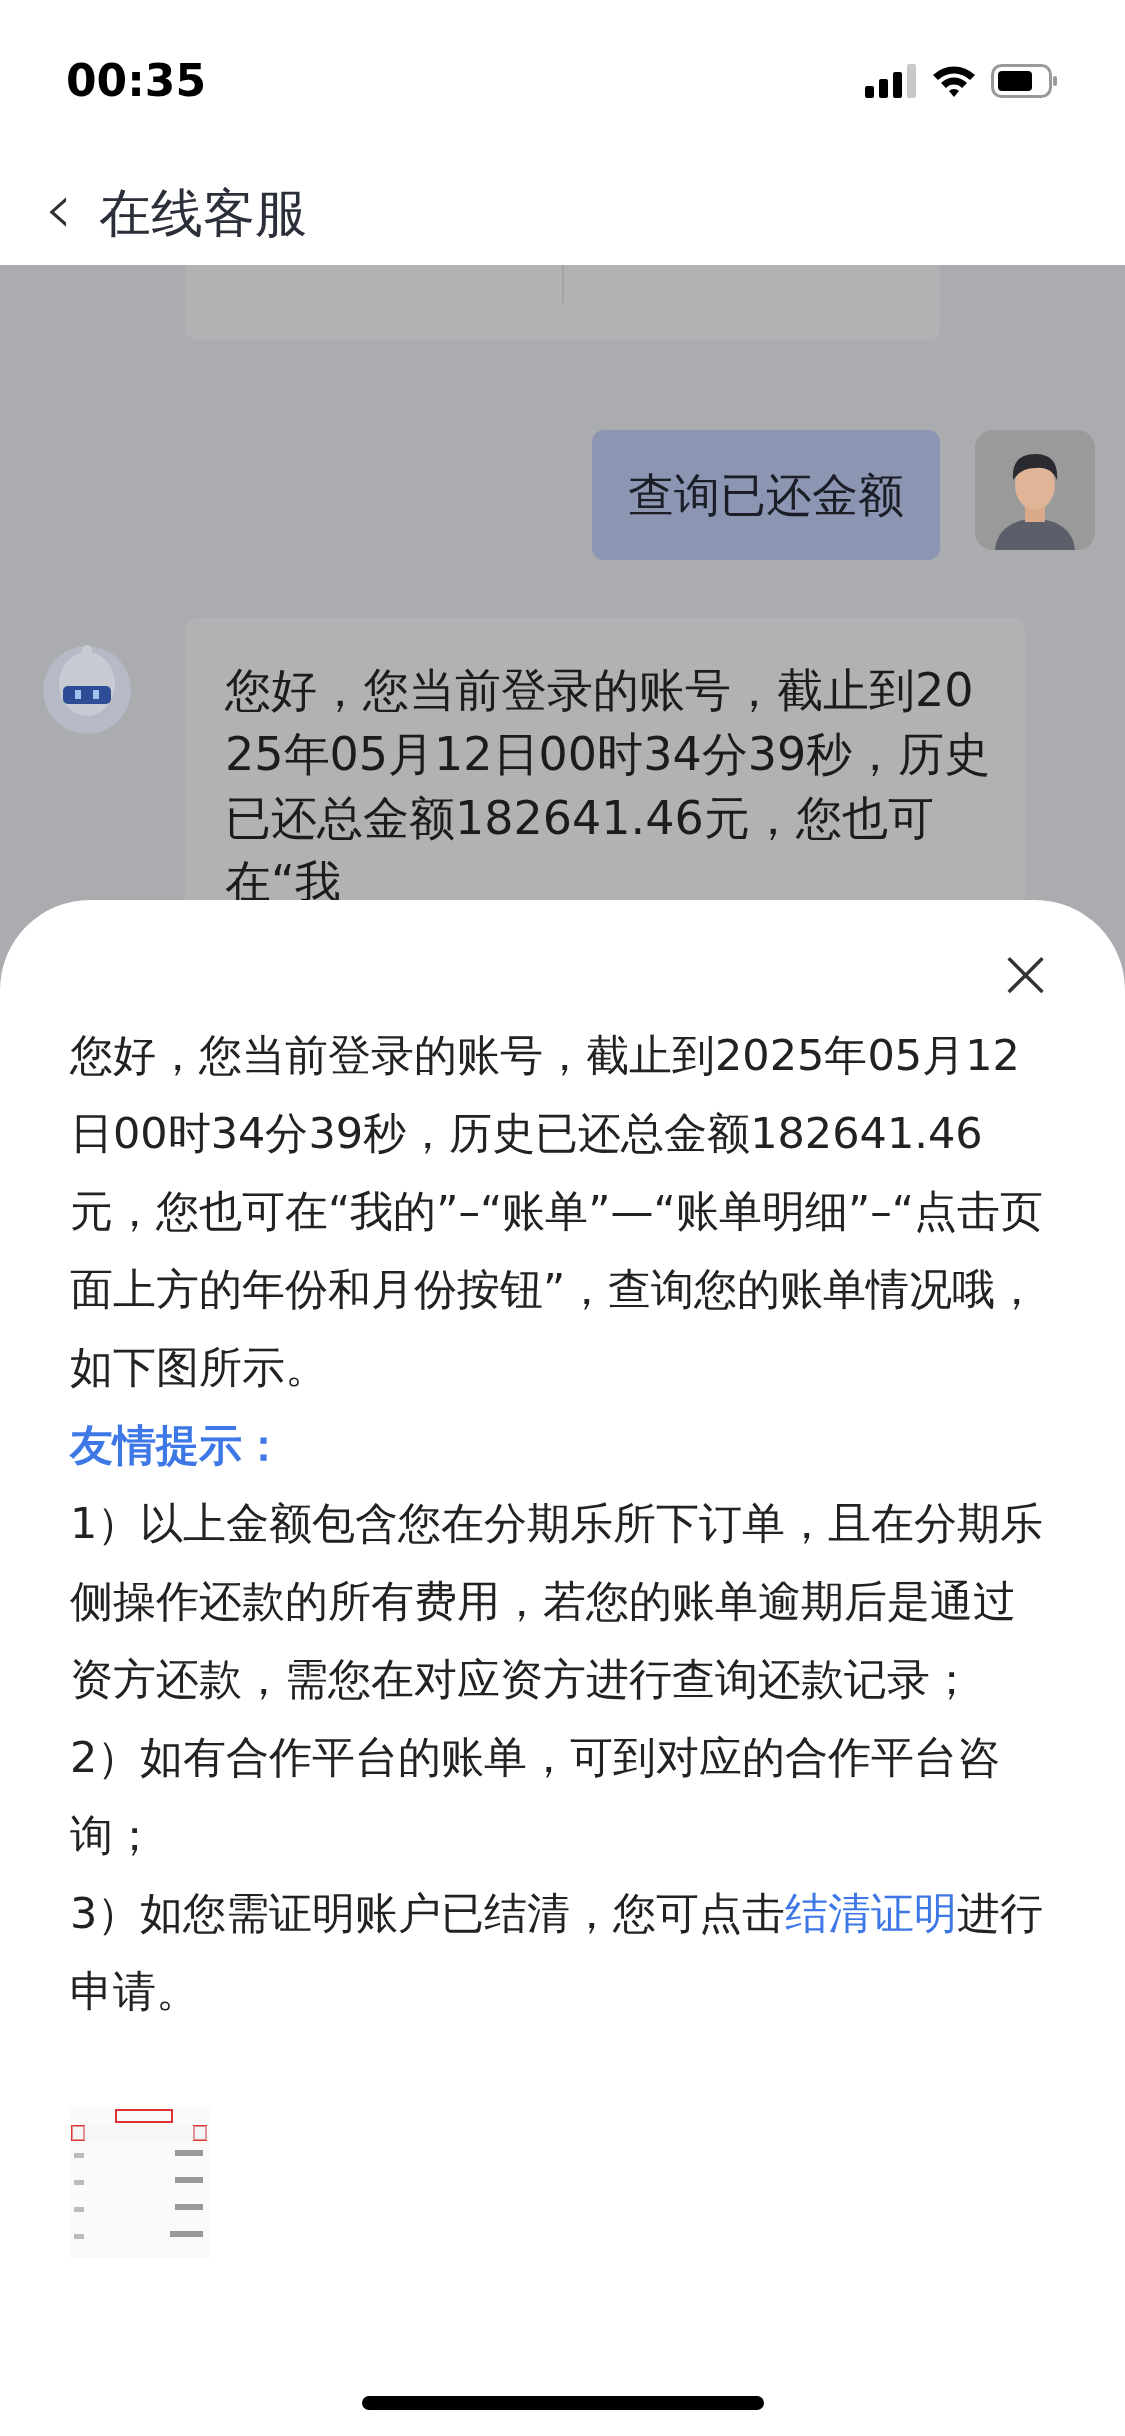  I want to click on tip-text: 3）如您需证明账户已结清，您可点击结清证明进行申请。, so click(557, 1952).